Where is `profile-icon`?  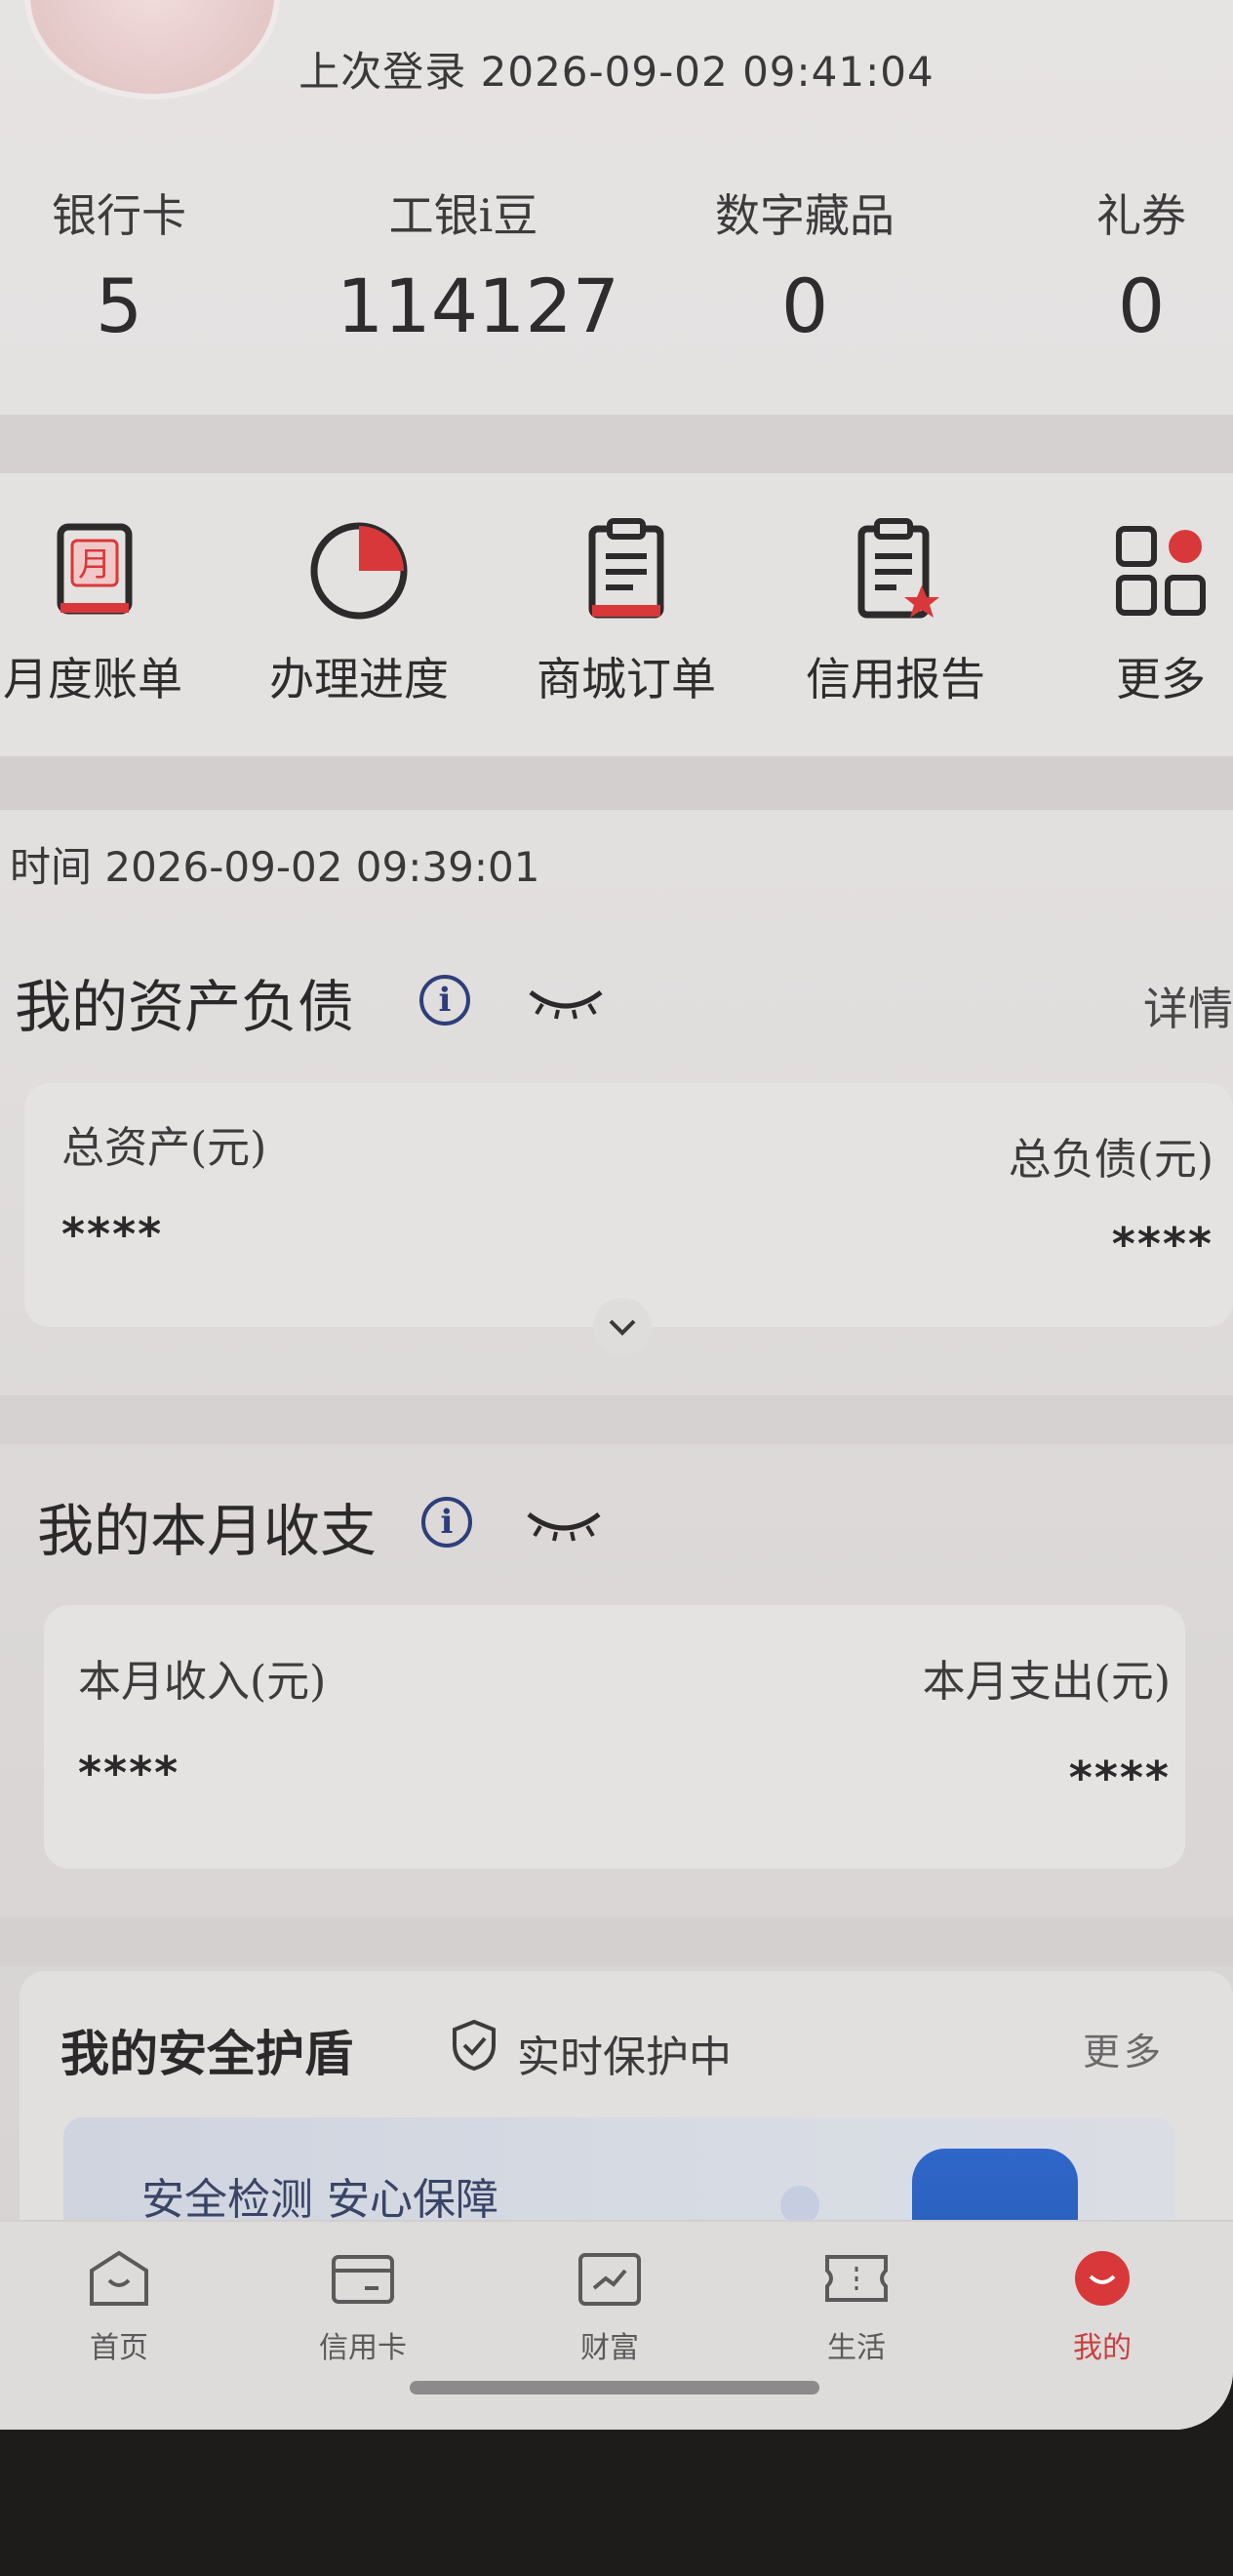 profile-icon is located at coordinates (1102, 2278).